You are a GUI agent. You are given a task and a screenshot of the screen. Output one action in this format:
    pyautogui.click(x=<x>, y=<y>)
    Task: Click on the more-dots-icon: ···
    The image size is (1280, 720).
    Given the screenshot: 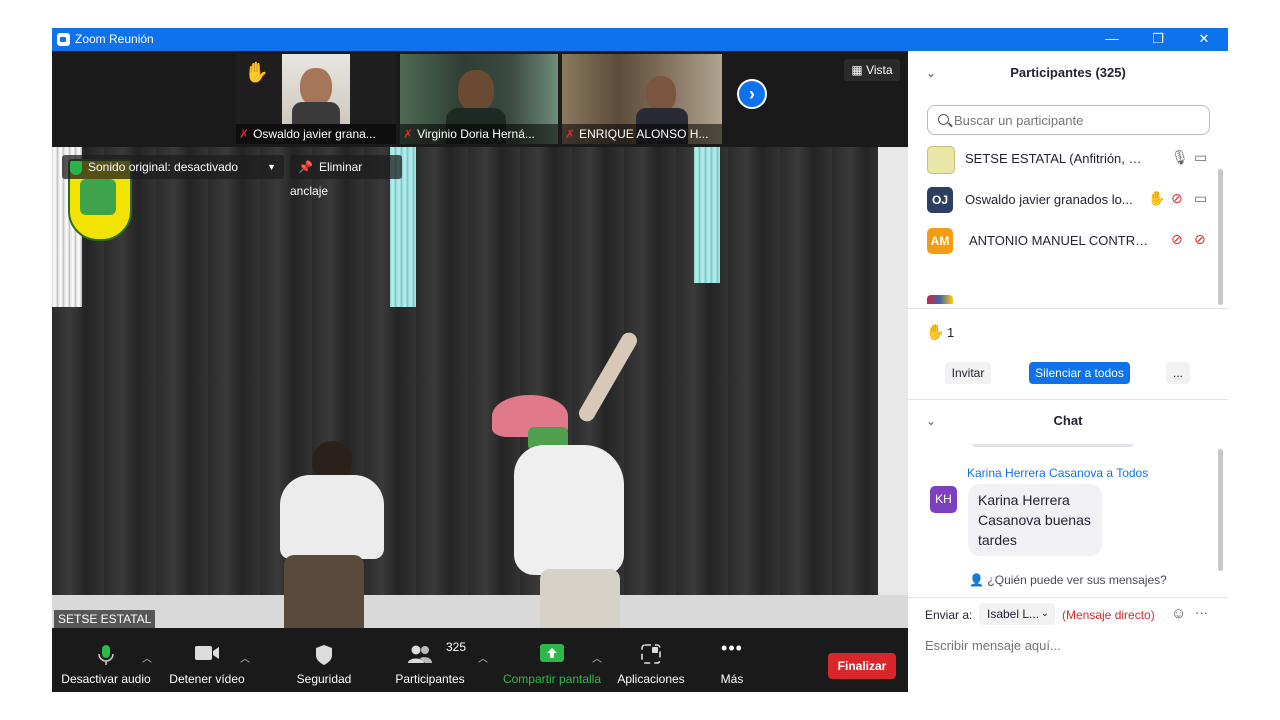 What is the action you would take?
    pyautogui.click(x=1201, y=612)
    